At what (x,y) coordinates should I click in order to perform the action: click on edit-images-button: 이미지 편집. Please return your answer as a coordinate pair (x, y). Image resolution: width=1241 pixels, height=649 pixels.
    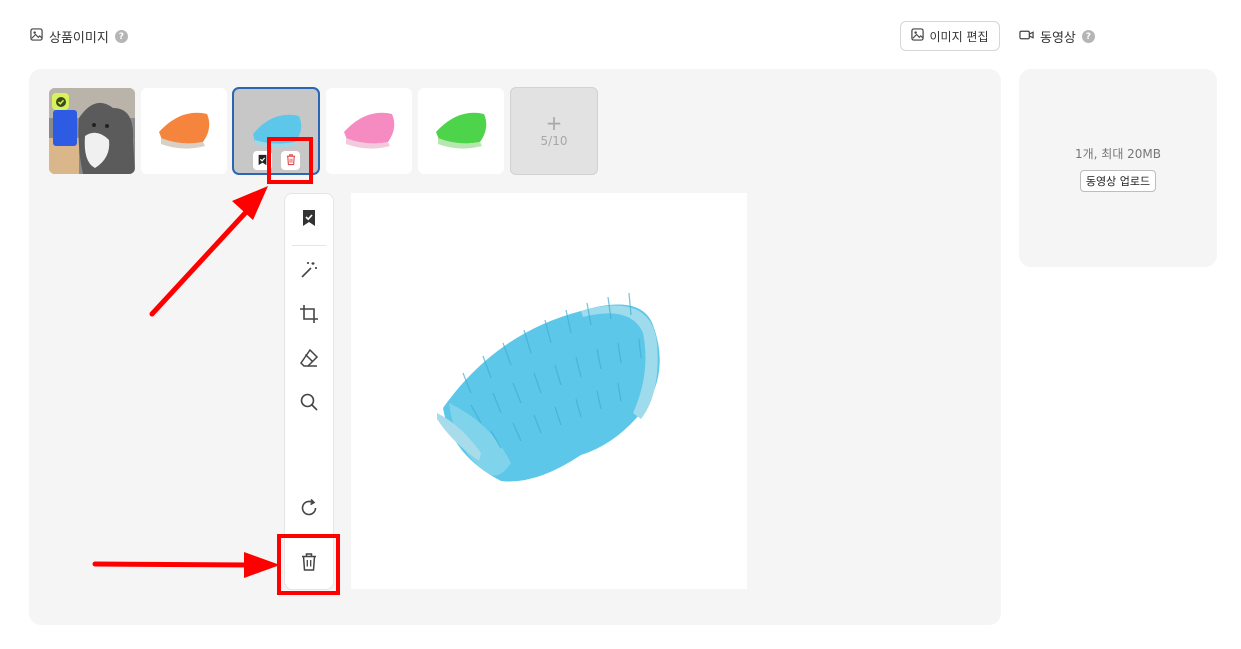
    Looking at the image, I should click on (950, 36).